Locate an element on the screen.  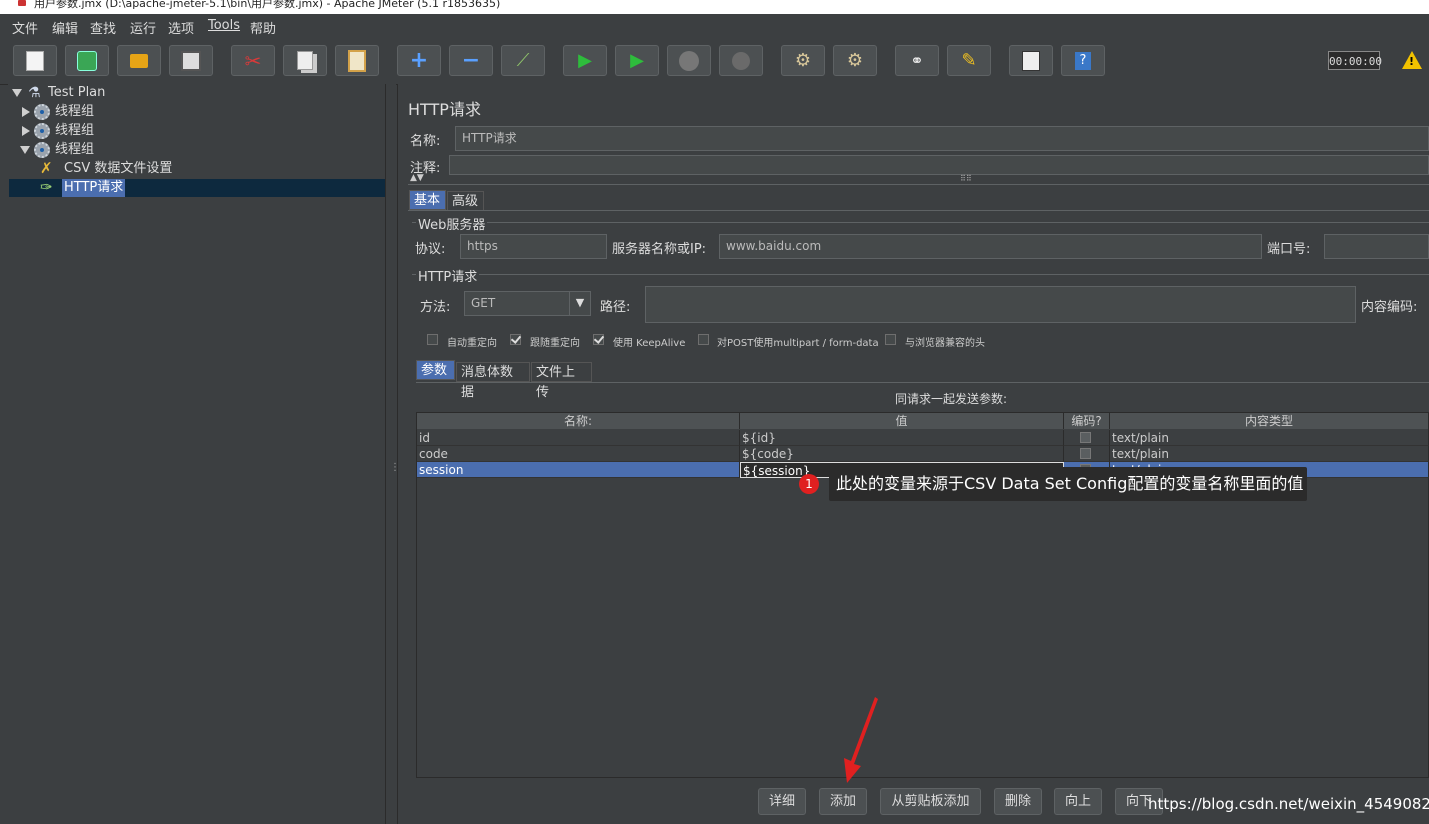
follow-redirect-checkbox is located at coordinates (515, 339).